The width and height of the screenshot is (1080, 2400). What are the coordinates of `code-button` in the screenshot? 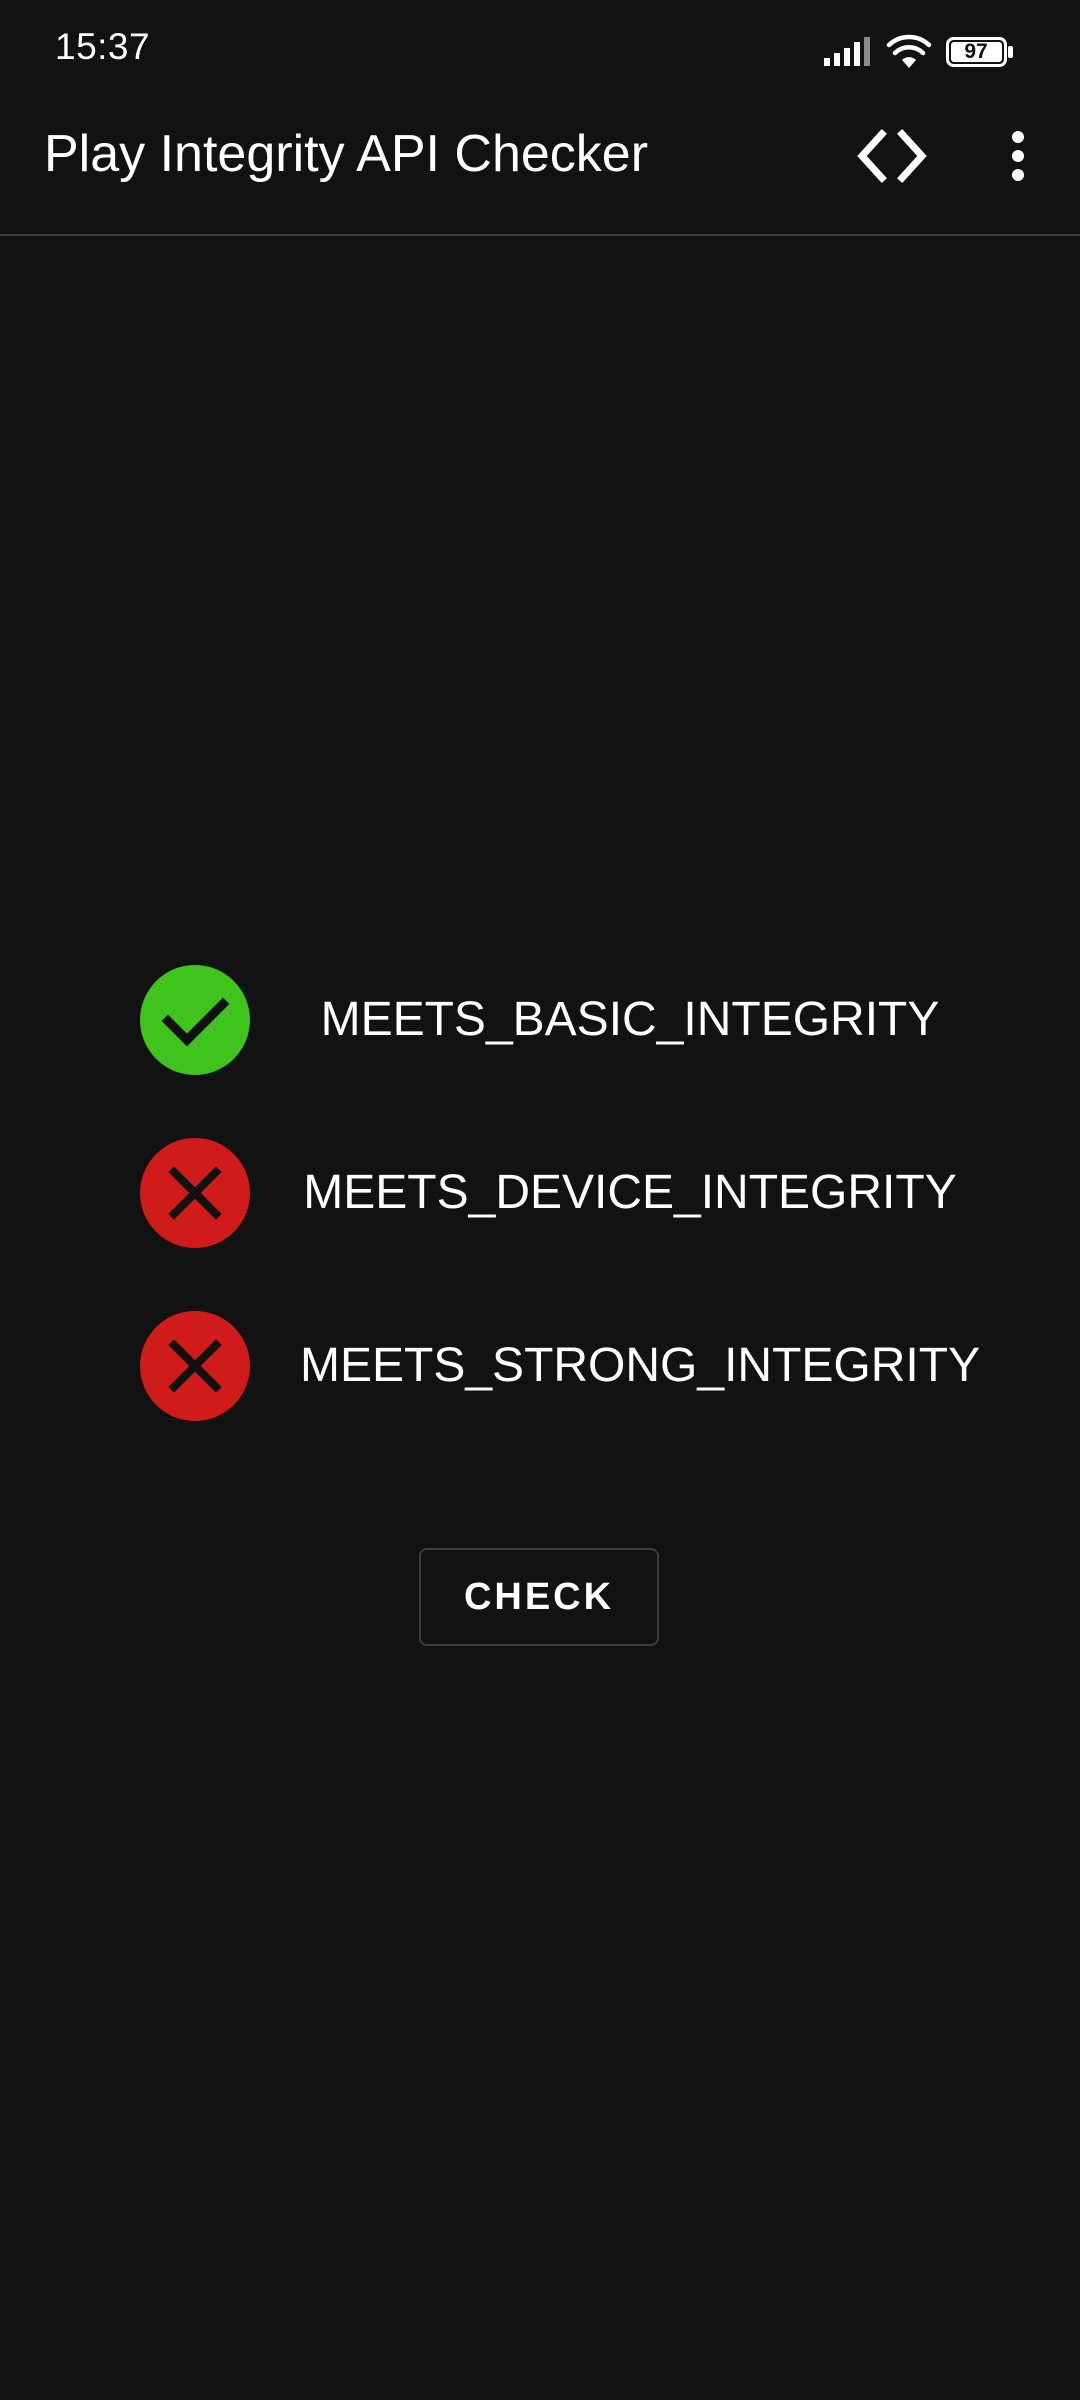 It's located at (892, 156).